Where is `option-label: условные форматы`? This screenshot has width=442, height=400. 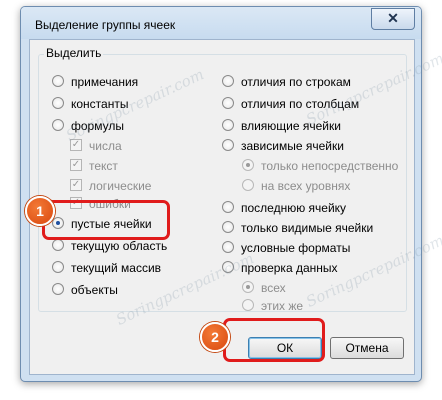 option-label: условные форматы is located at coordinates (296, 248).